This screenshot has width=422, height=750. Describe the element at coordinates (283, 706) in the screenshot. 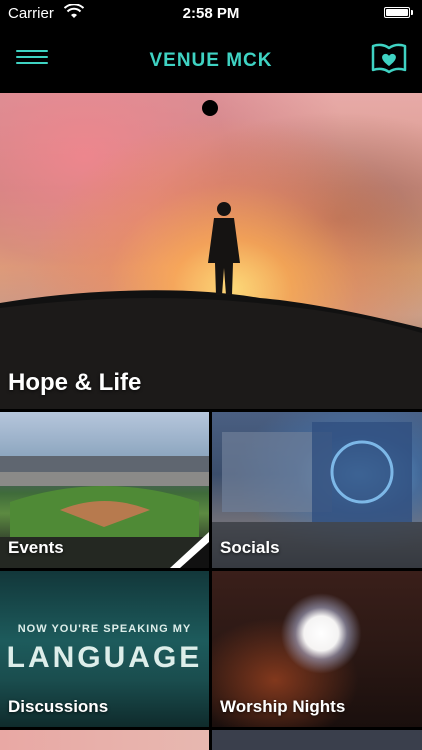

I see `tile-label: Worship Nights` at that location.